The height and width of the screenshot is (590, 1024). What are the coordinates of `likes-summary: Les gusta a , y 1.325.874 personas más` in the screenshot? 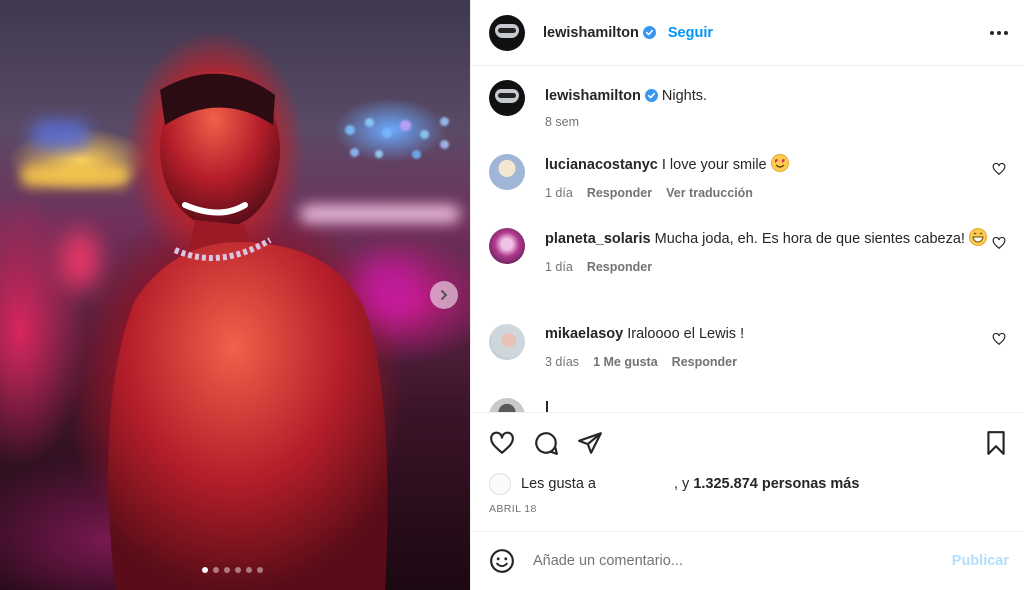 It's located at (749, 484).